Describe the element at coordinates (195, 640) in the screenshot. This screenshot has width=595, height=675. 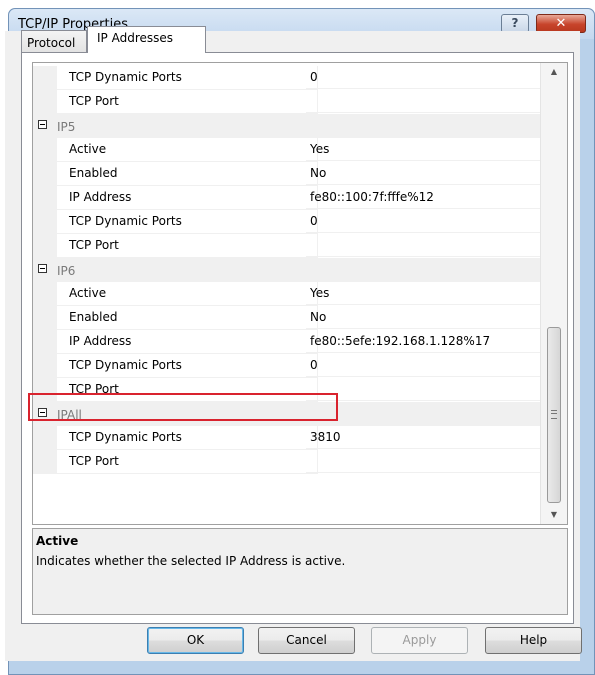
I see `ok-button: OK` at that location.